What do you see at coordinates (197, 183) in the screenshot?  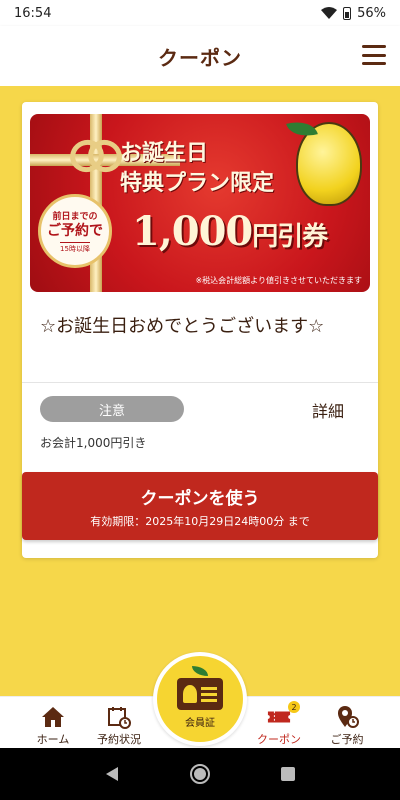 I see `banner-title-line: 特典プラン限定` at bounding box center [197, 183].